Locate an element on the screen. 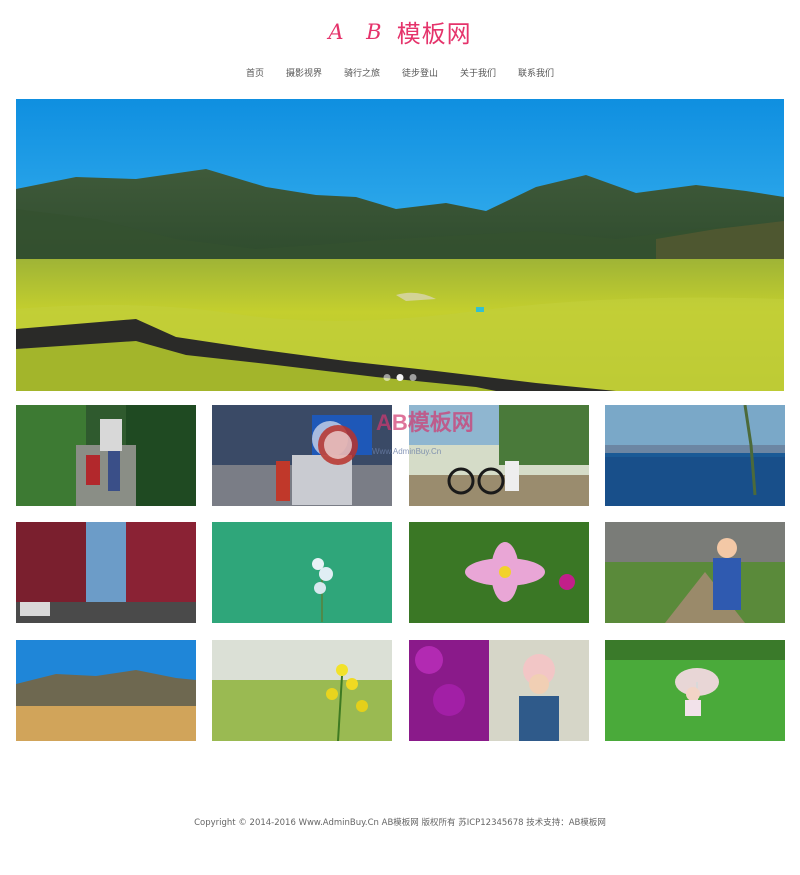 This screenshot has width=800, height=875. logo-ab-mark: A B is located at coordinates (359, 31).